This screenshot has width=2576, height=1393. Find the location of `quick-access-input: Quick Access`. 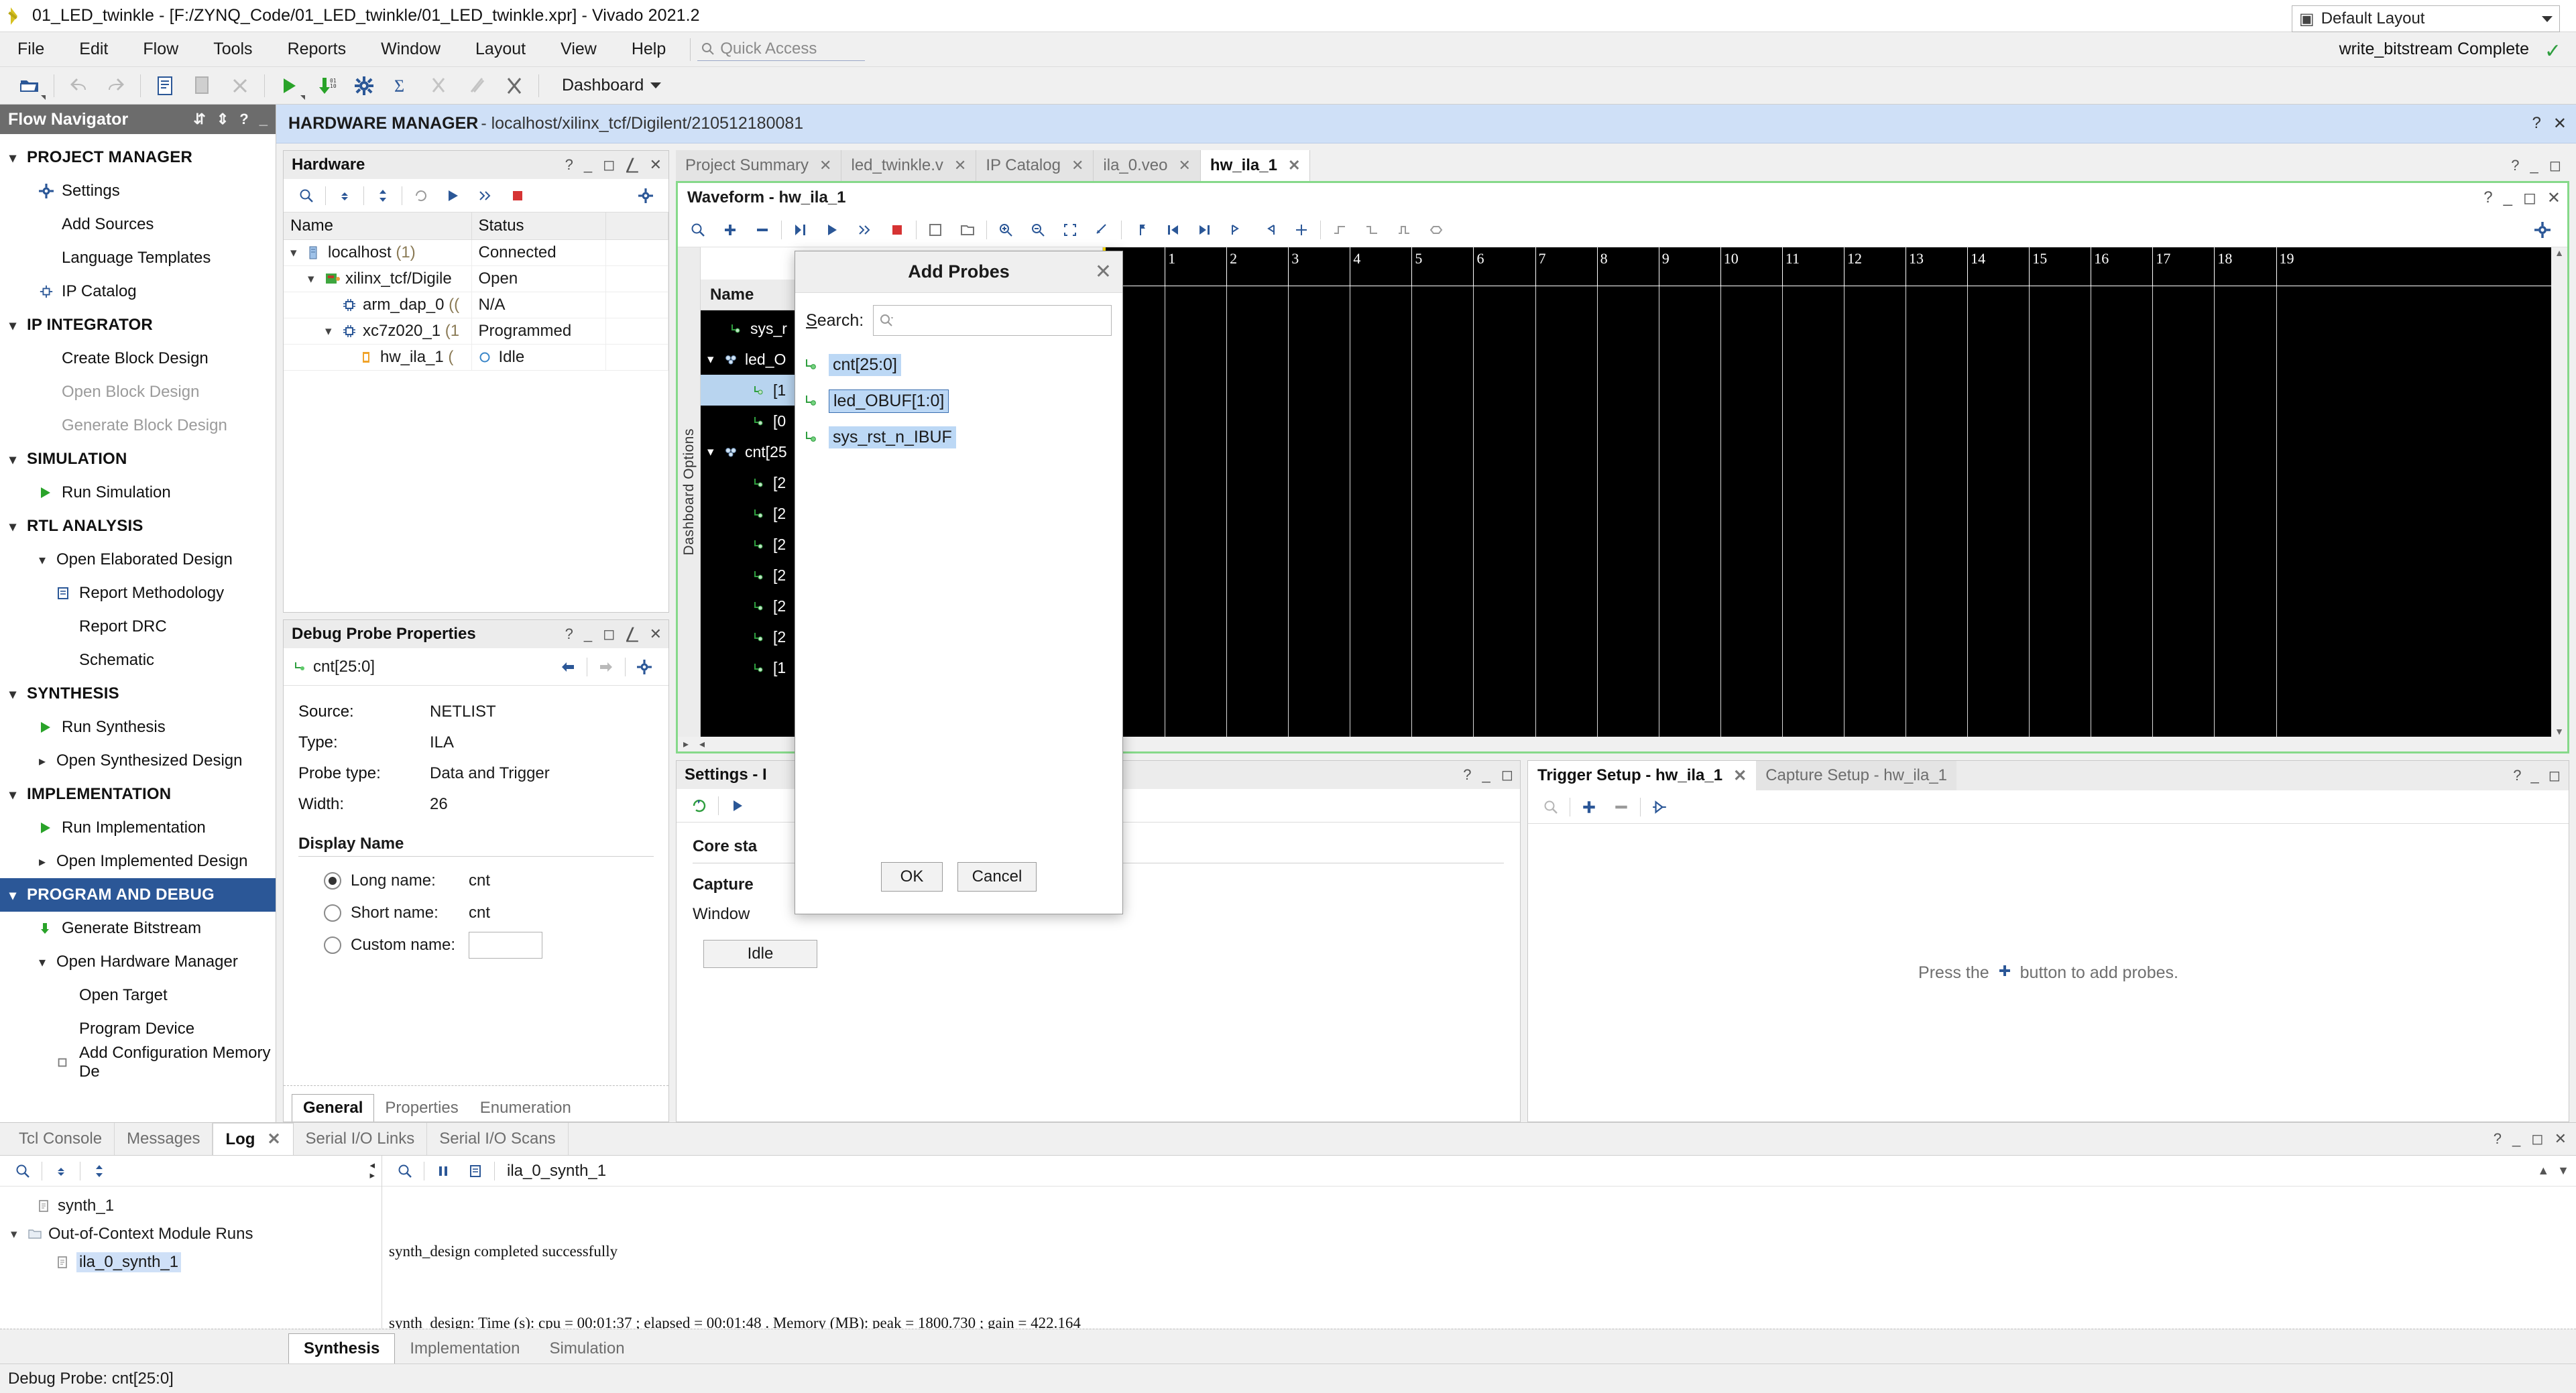

quick-access-input: Quick Access is located at coordinates (781, 50).